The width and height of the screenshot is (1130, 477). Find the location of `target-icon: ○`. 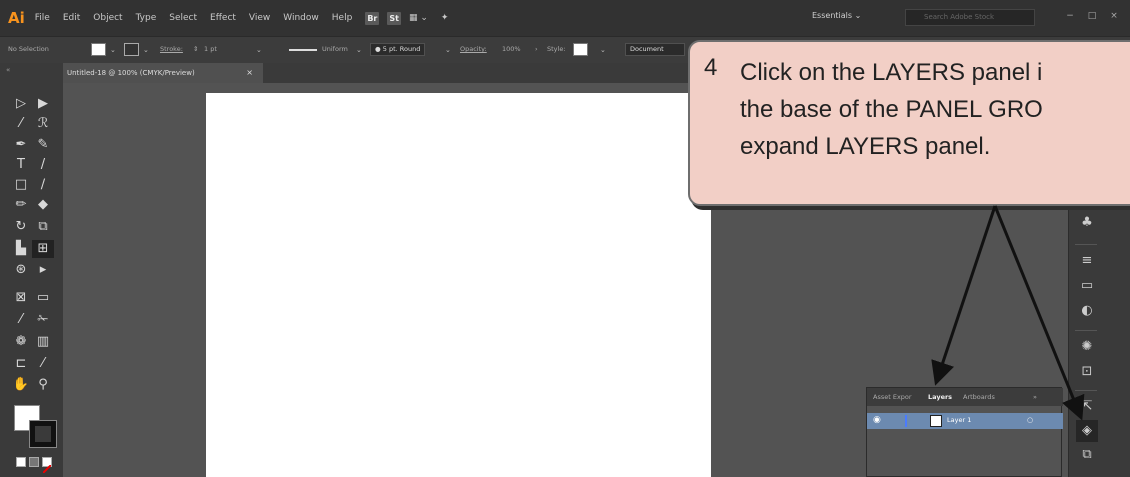

target-icon: ○ is located at coordinates (1030, 420).